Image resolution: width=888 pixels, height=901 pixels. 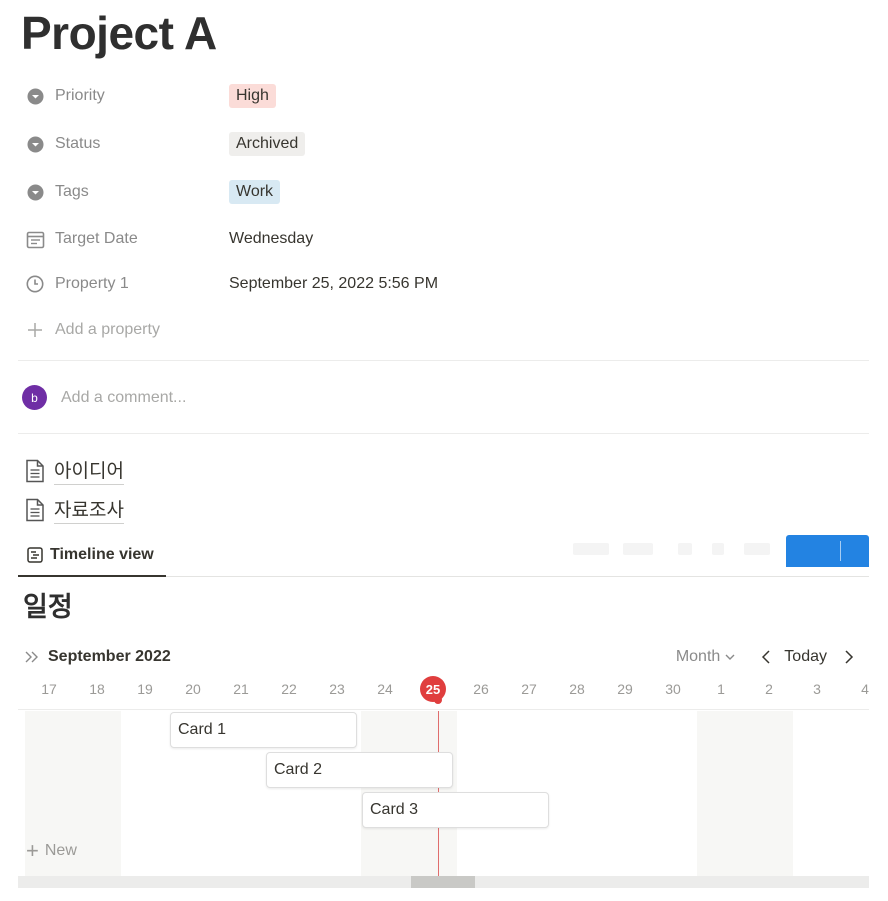 I want to click on new-item-button: + New, so click(x=51, y=850).